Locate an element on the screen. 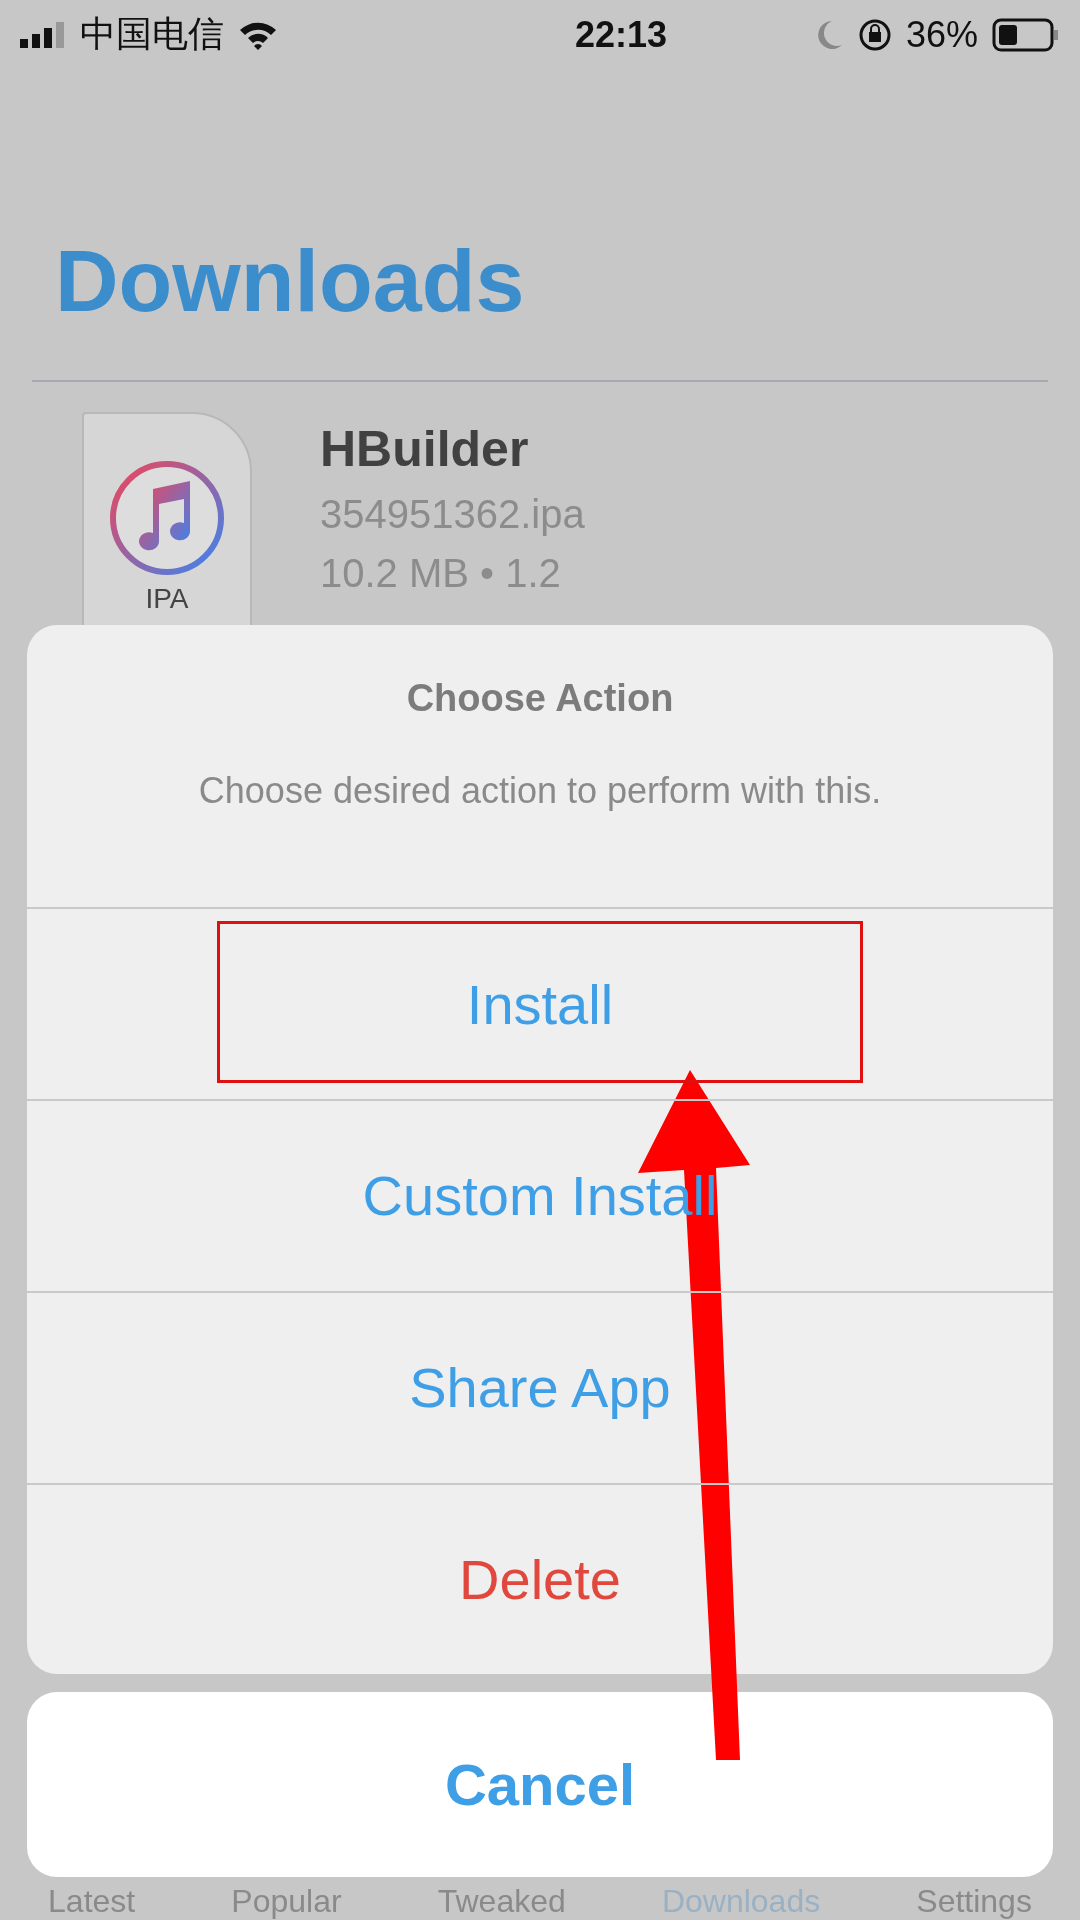 Image resolution: width=1080 pixels, height=1920 pixels. music-note-icon is located at coordinates (167, 517).